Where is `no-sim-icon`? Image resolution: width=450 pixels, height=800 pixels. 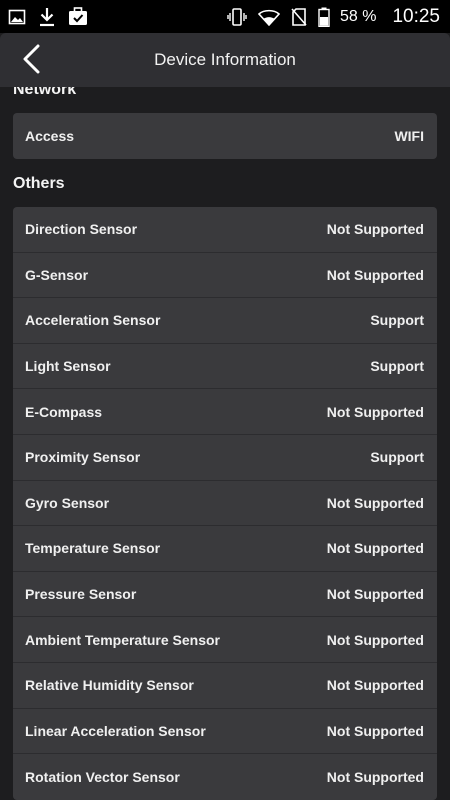 no-sim-icon is located at coordinates (299, 16).